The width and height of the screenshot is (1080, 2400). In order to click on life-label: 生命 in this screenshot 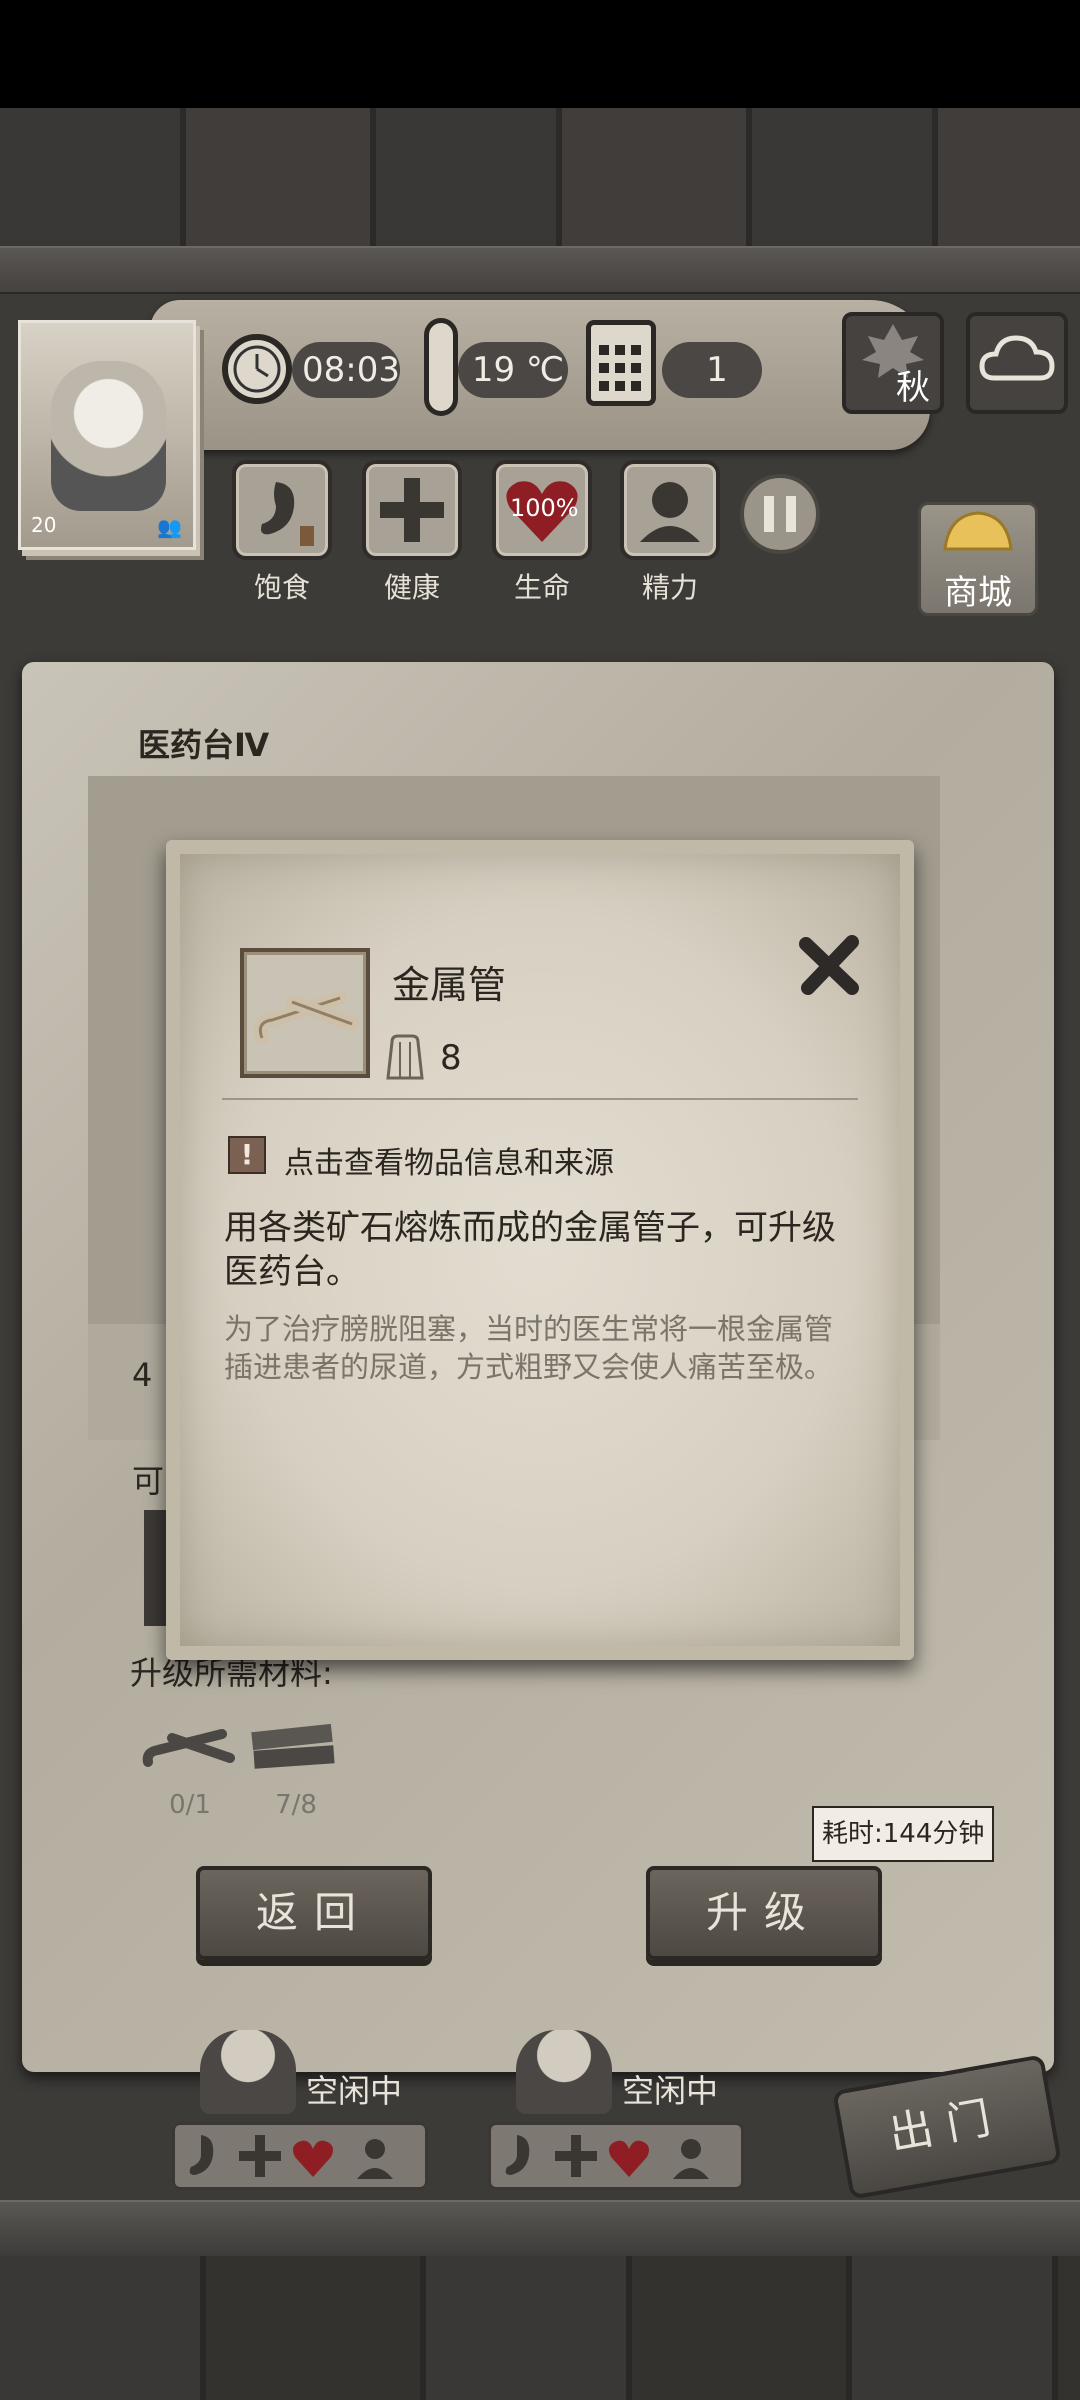, I will do `click(541, 587)`.